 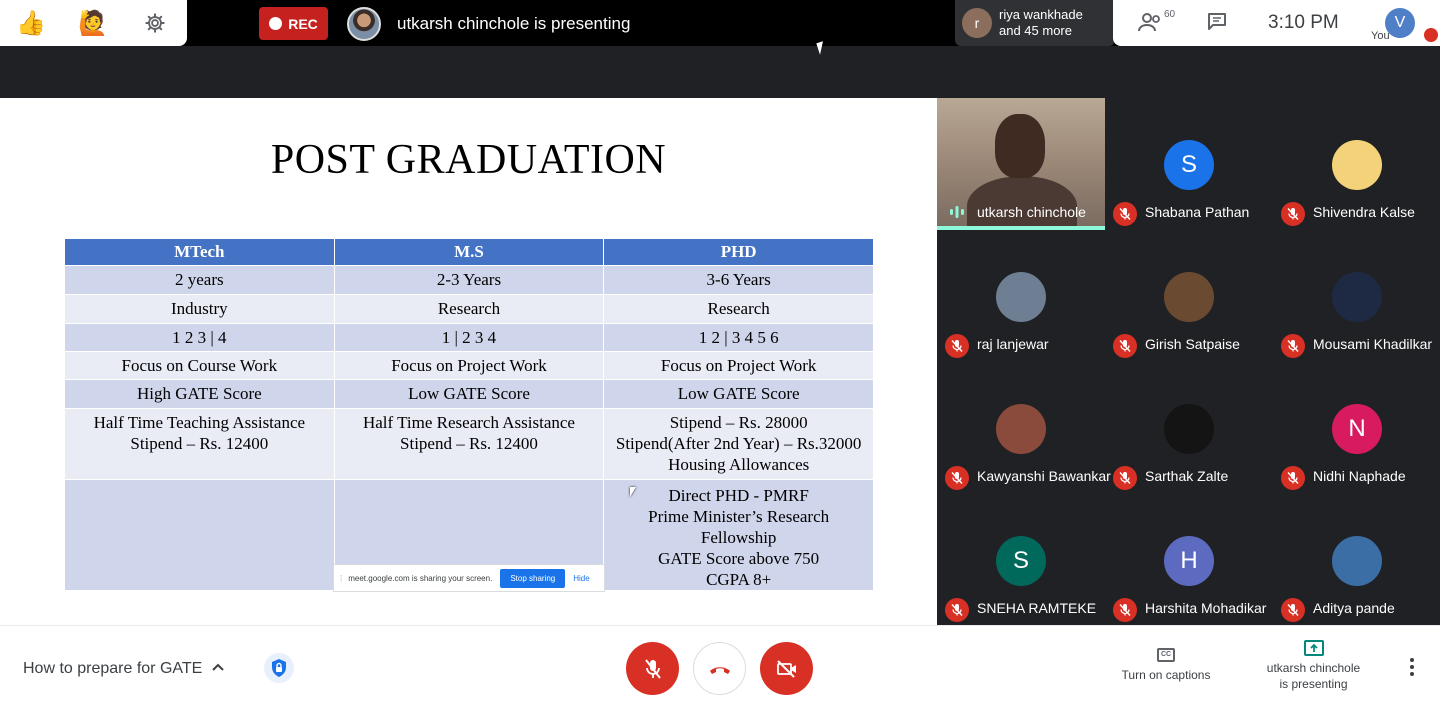 I want to click on table-cell: 1 2 | 3 4 5 6, so click(x=738, y=337).